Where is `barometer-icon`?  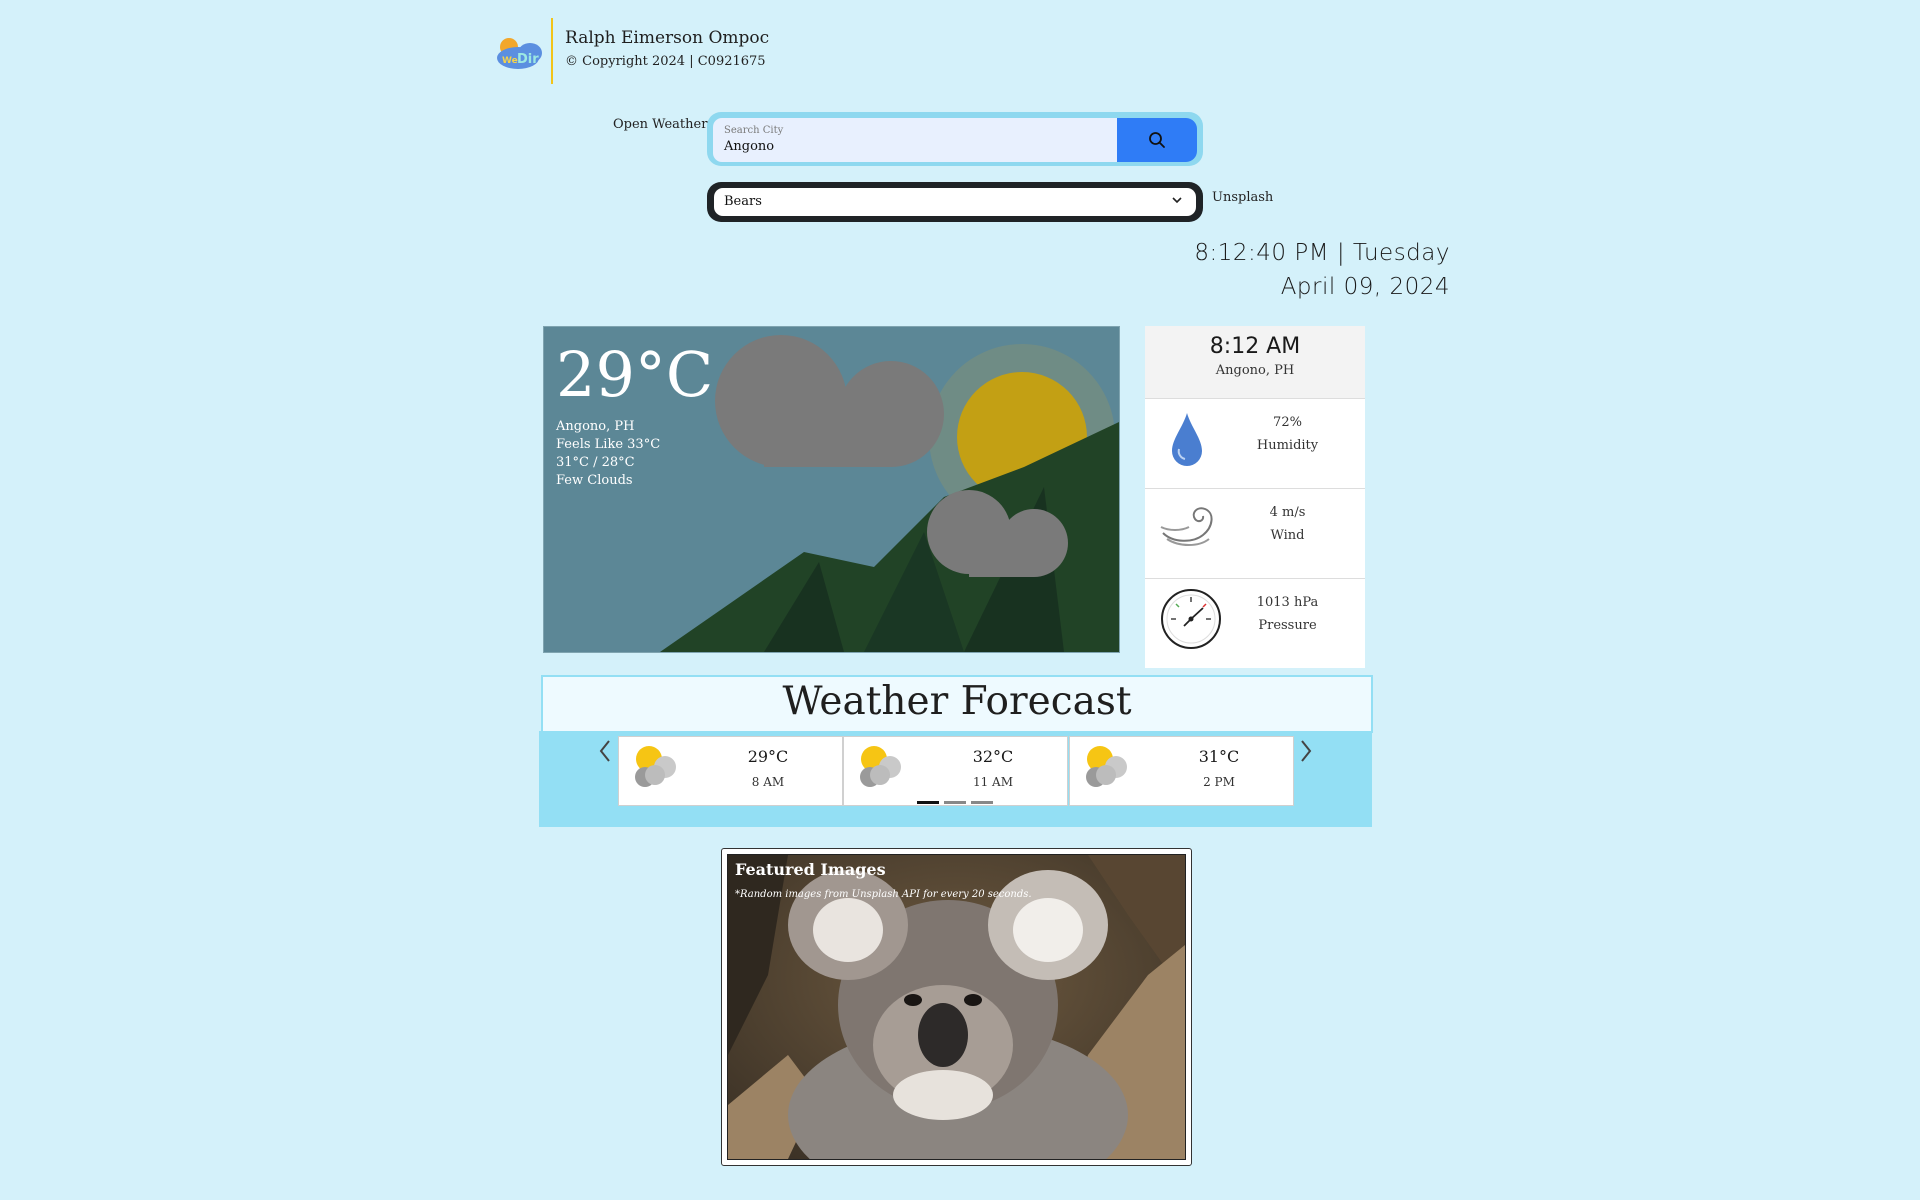
barometer-icon is located at coordinates (1191, 619).